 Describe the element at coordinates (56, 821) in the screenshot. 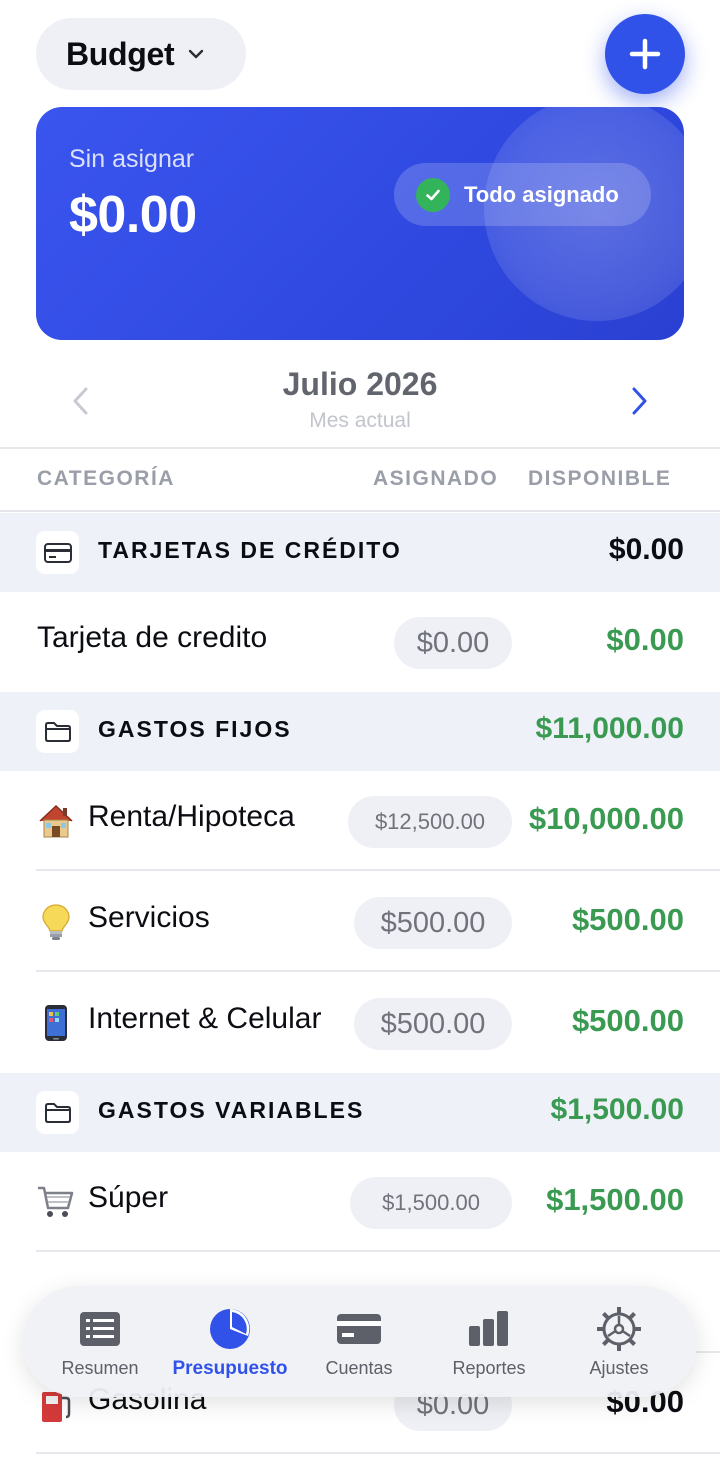

I see `house-icon` at that location.